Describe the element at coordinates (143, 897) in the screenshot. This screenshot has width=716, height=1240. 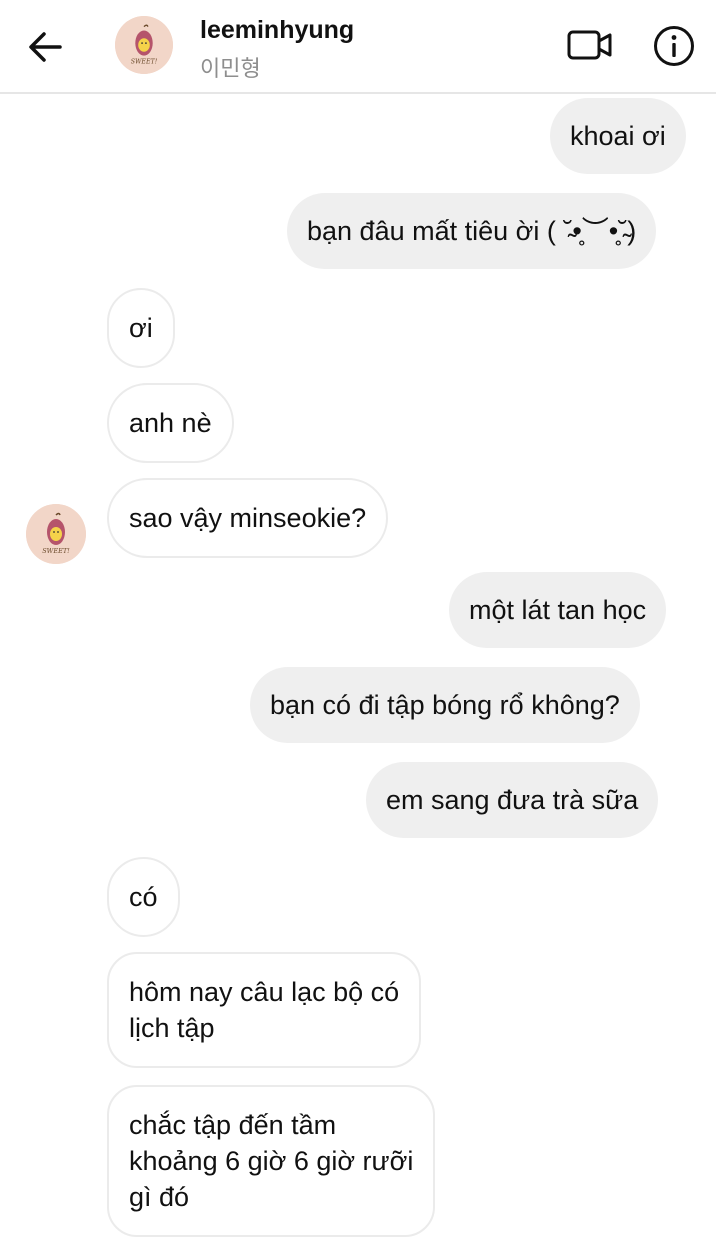
I see `received-message: có` at that location.